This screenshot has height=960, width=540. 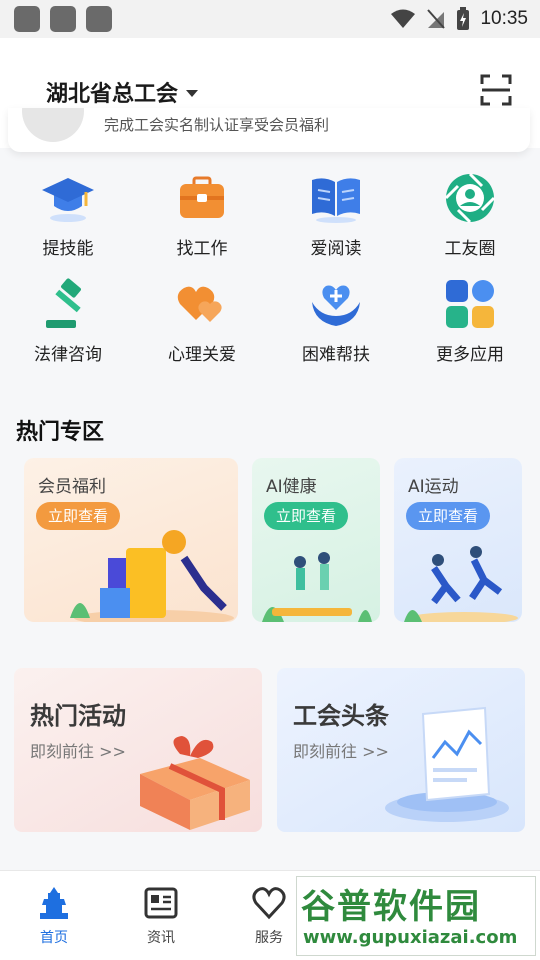 I want to click on graduation-cap-icon, so click(x=68, y=200).